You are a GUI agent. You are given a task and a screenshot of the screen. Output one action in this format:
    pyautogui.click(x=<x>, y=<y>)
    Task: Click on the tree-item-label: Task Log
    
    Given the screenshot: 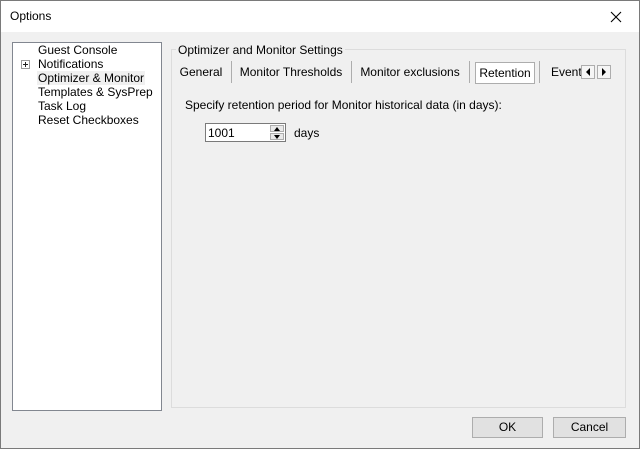 What is the action you would take?
    pyautogui.click(x=62, y=106)
    